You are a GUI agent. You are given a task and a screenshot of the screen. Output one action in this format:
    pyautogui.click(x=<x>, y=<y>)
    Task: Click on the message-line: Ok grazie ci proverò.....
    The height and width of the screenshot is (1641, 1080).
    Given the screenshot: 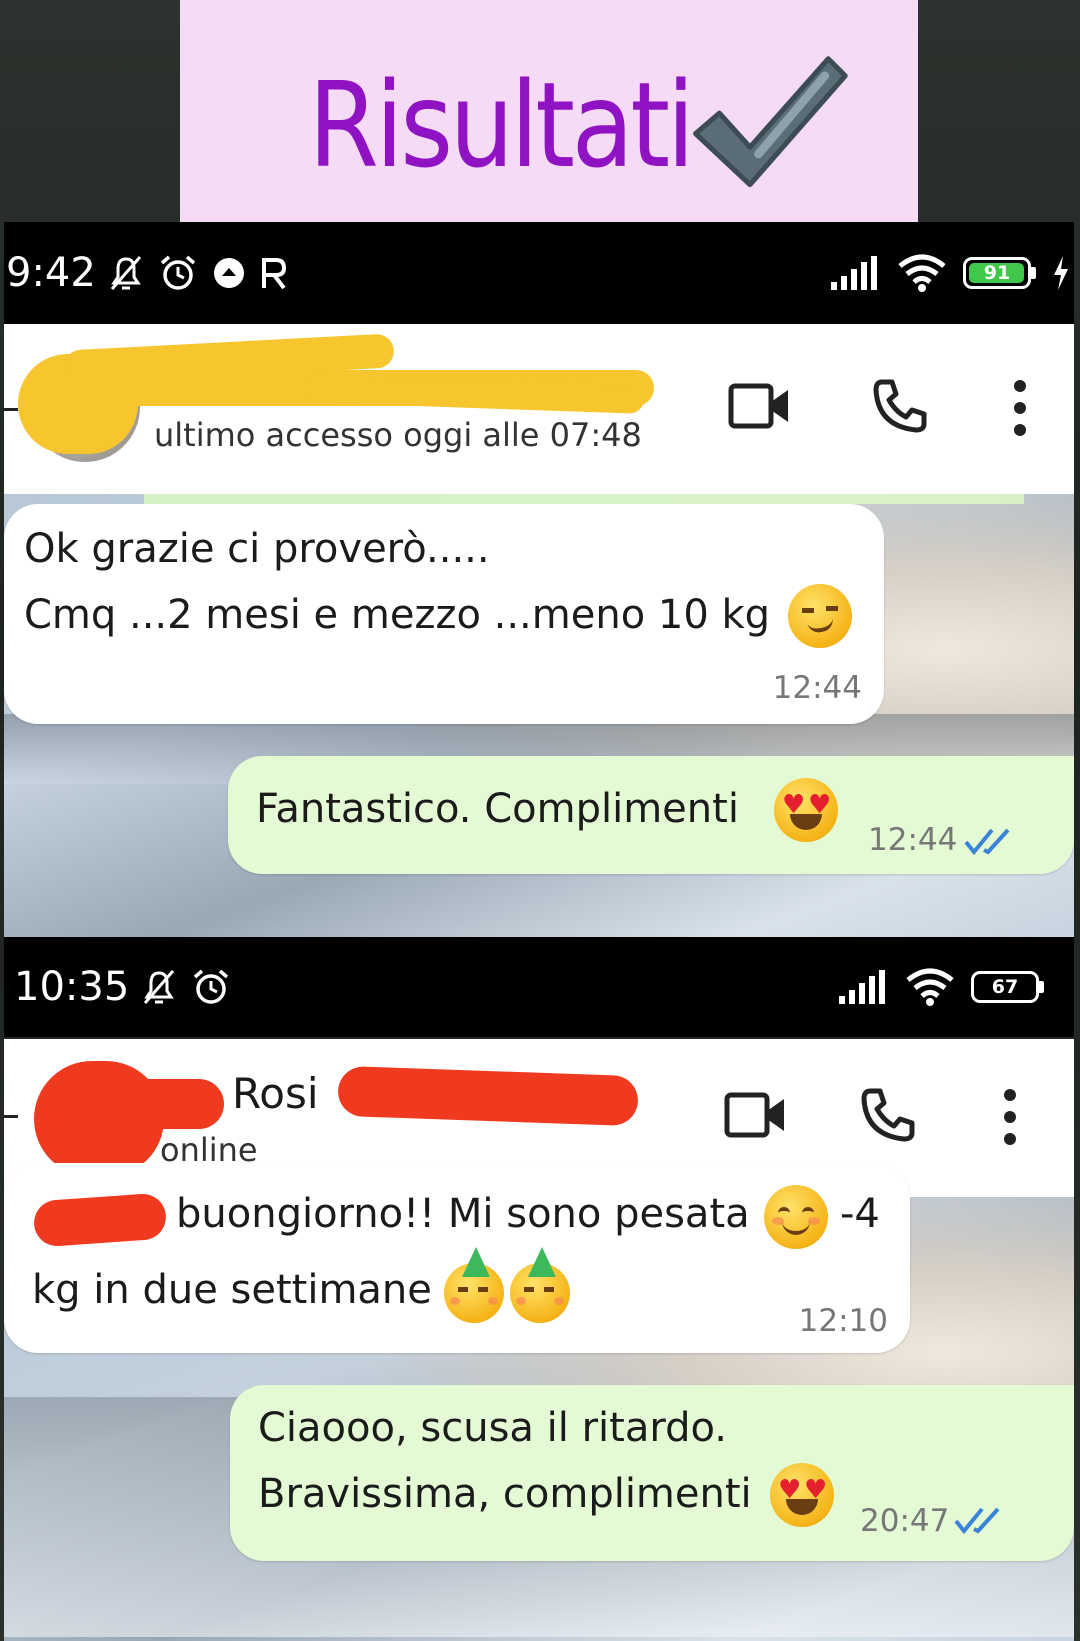 What is the action you would take?
    pyautogui.click(x=257, y=549)
    